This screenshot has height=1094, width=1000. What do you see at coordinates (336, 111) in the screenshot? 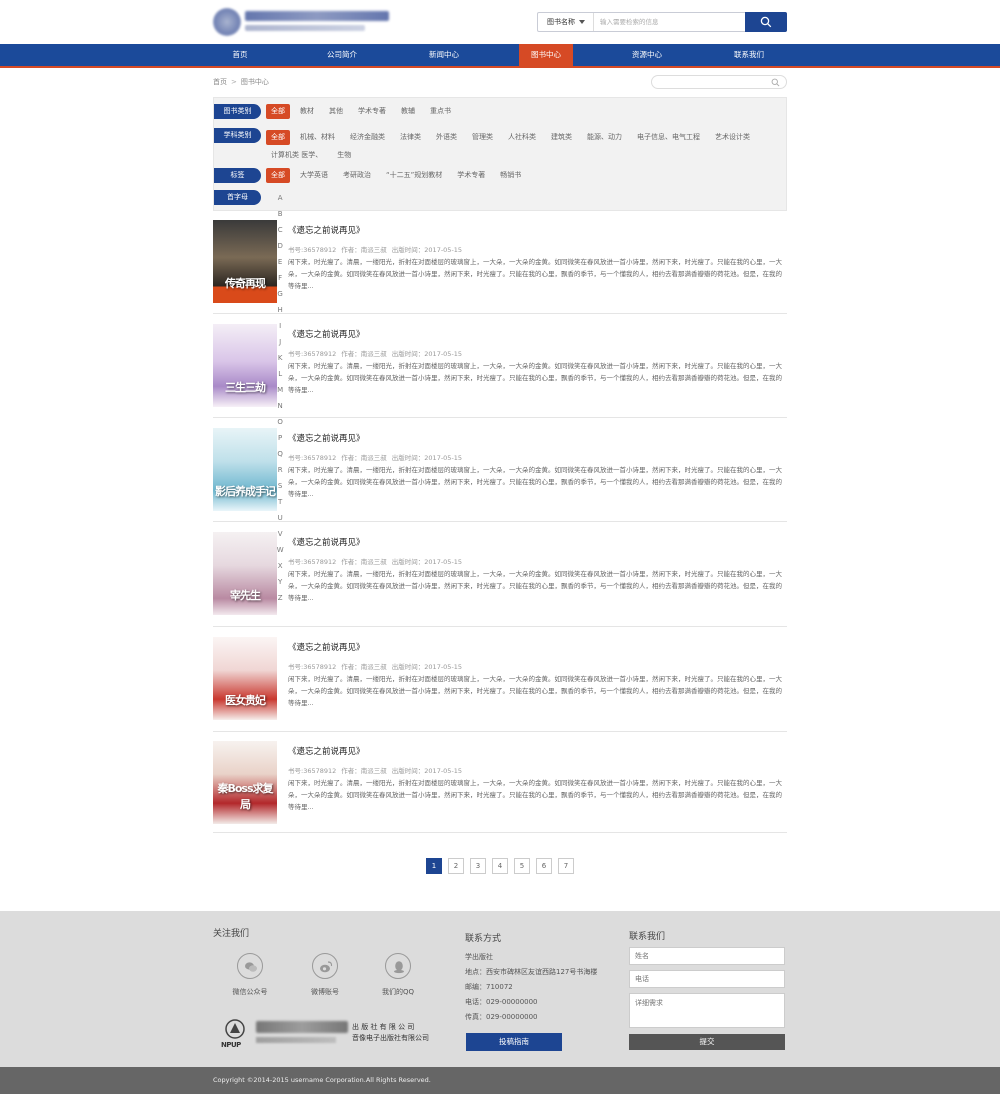
I see `book-type-option: 其他` at bounding box center [336, 111].